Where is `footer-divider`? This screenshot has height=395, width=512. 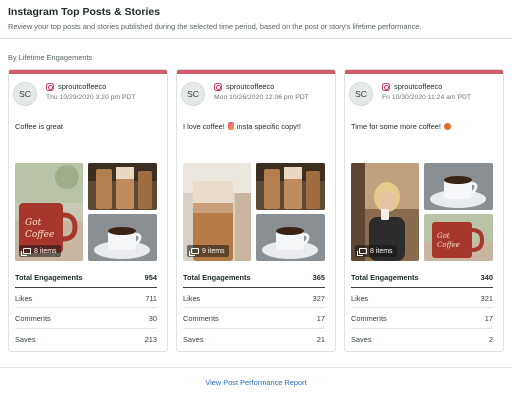
footer-divider is located at coordinates (256, 367).